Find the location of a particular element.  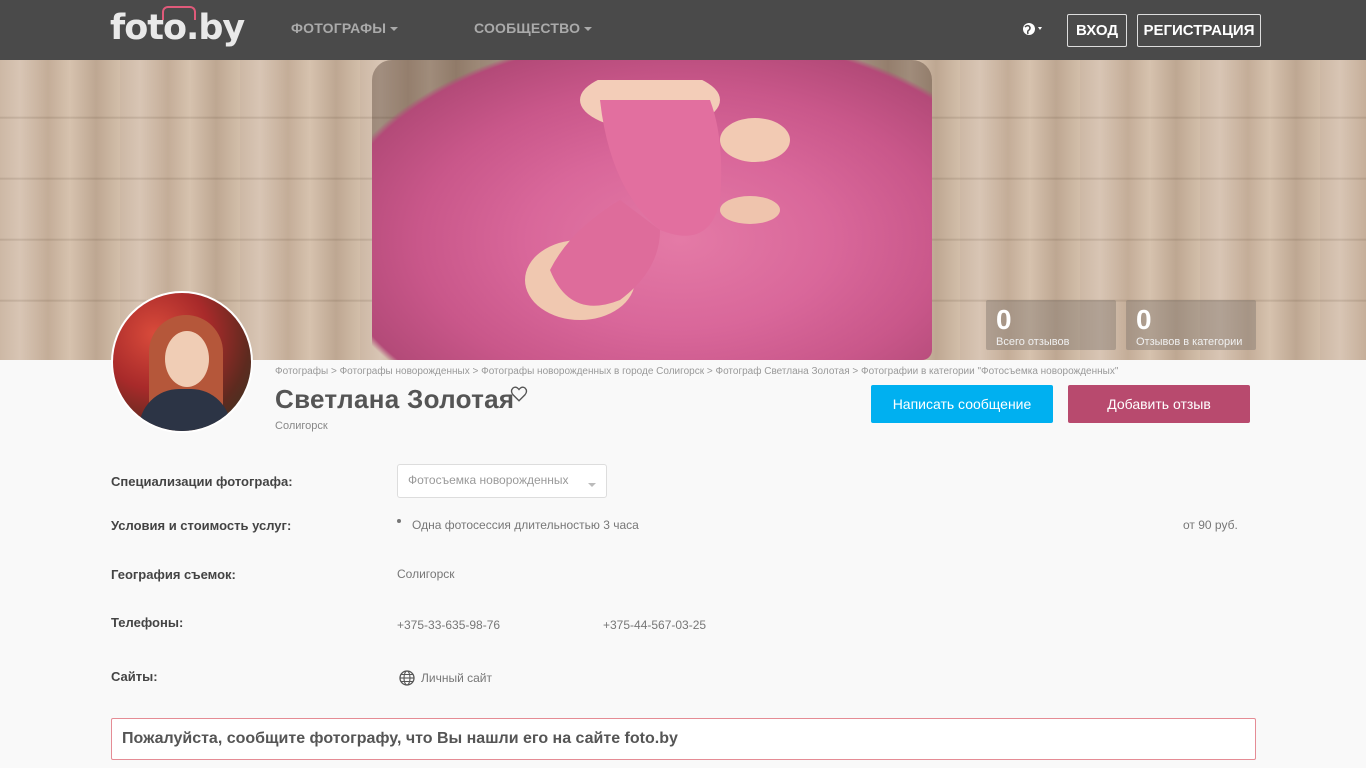

register-button: РЕГИСТРАЦИЯ is located at coordinates (1199, 30).